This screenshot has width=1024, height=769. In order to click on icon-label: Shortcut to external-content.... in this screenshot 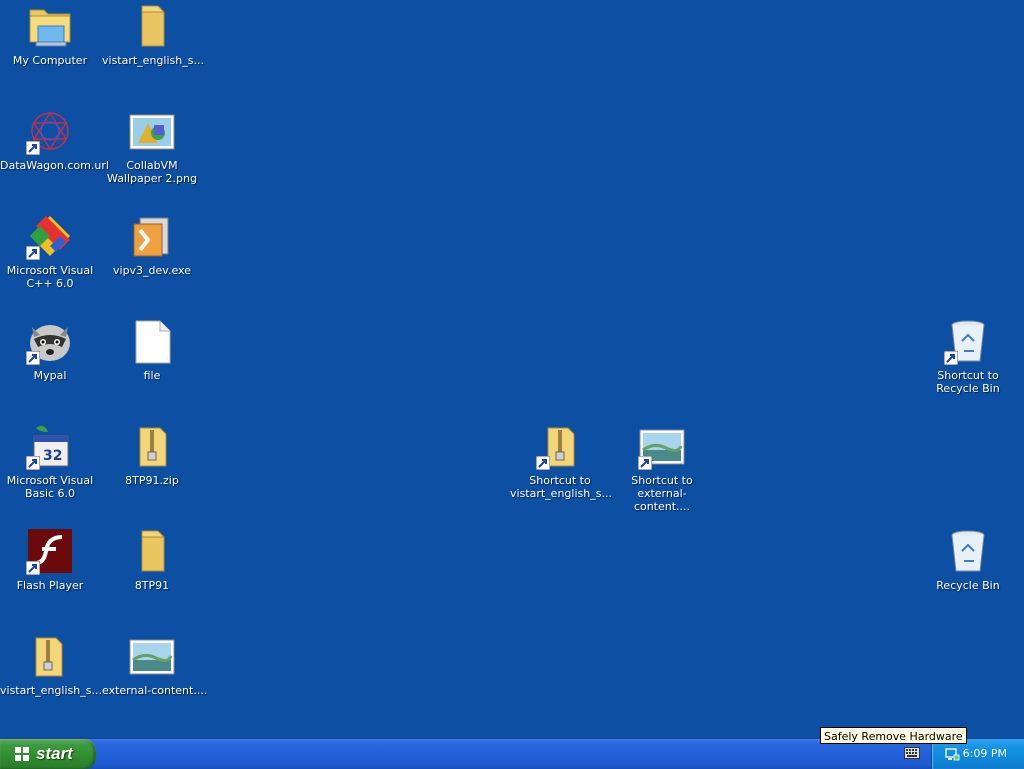, I will do `click(662, 493)`.